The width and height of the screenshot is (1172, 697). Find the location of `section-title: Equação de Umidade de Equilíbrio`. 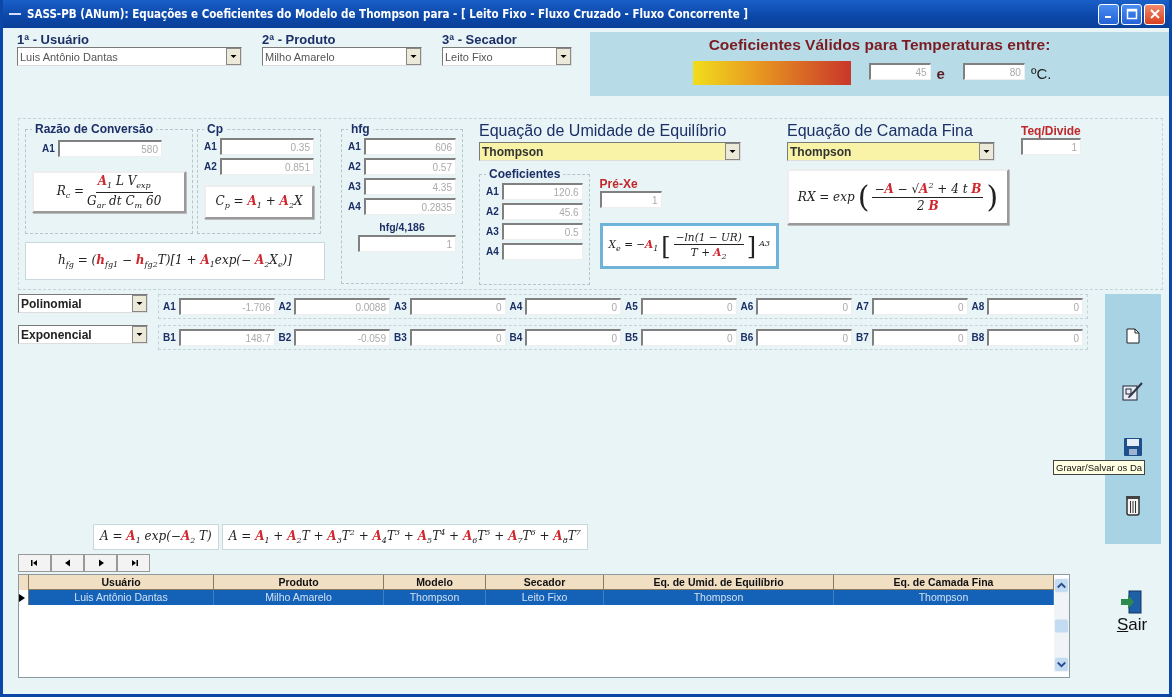

section-title: Equação de Umidade de Equilíbrio is located at coordinates (603, 131).